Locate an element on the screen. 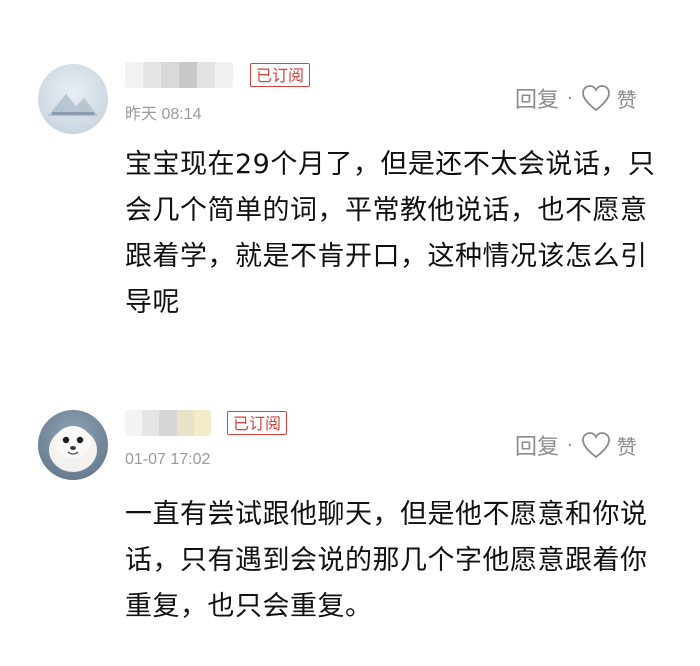 The width and height of the screenshot is (700, 666). comment-time: 昨天 08:14 is located at coordinates (163, 114).